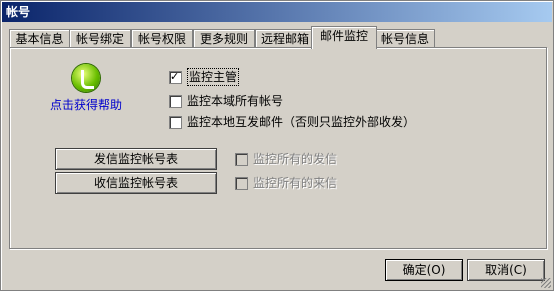 Image resolution: width=554 pixels, height=291 pixels. What do you see at coordinates (136, 183) in the screenshot?
I see `receive-monitor-list-button: 收信监控帐号表` at bounding box center [136, 183].